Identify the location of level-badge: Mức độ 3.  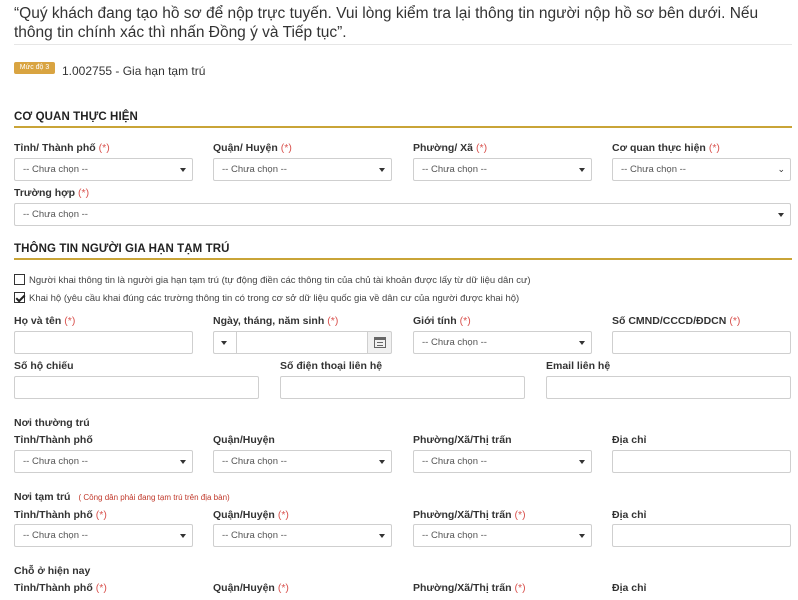
(34, 68).